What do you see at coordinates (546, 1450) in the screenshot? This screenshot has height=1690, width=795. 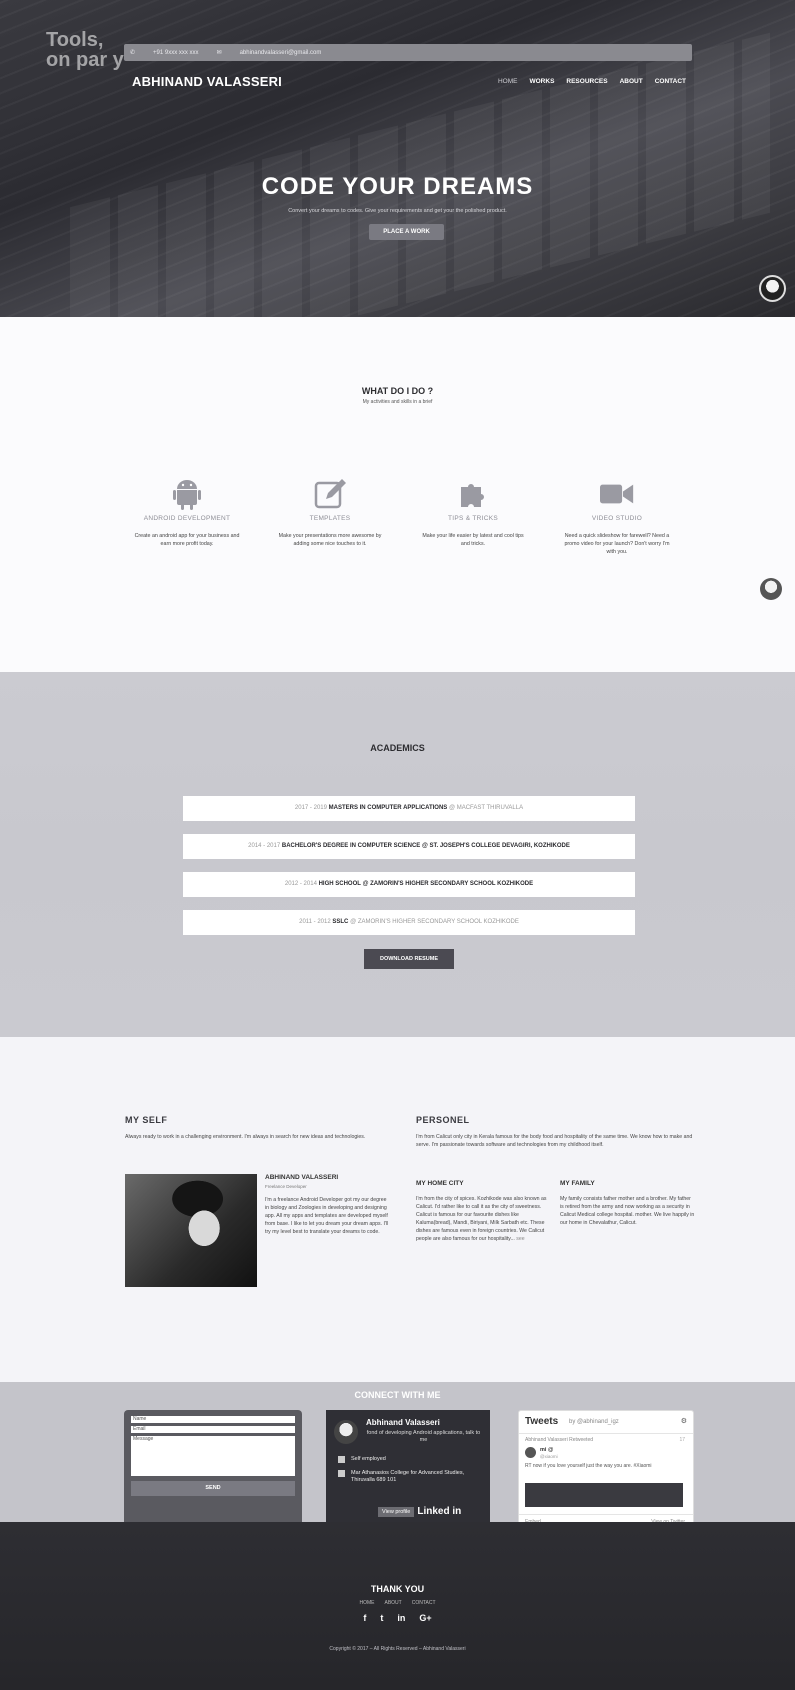 I see `tweet-user: mi @` at bounding box center [546, 1450].